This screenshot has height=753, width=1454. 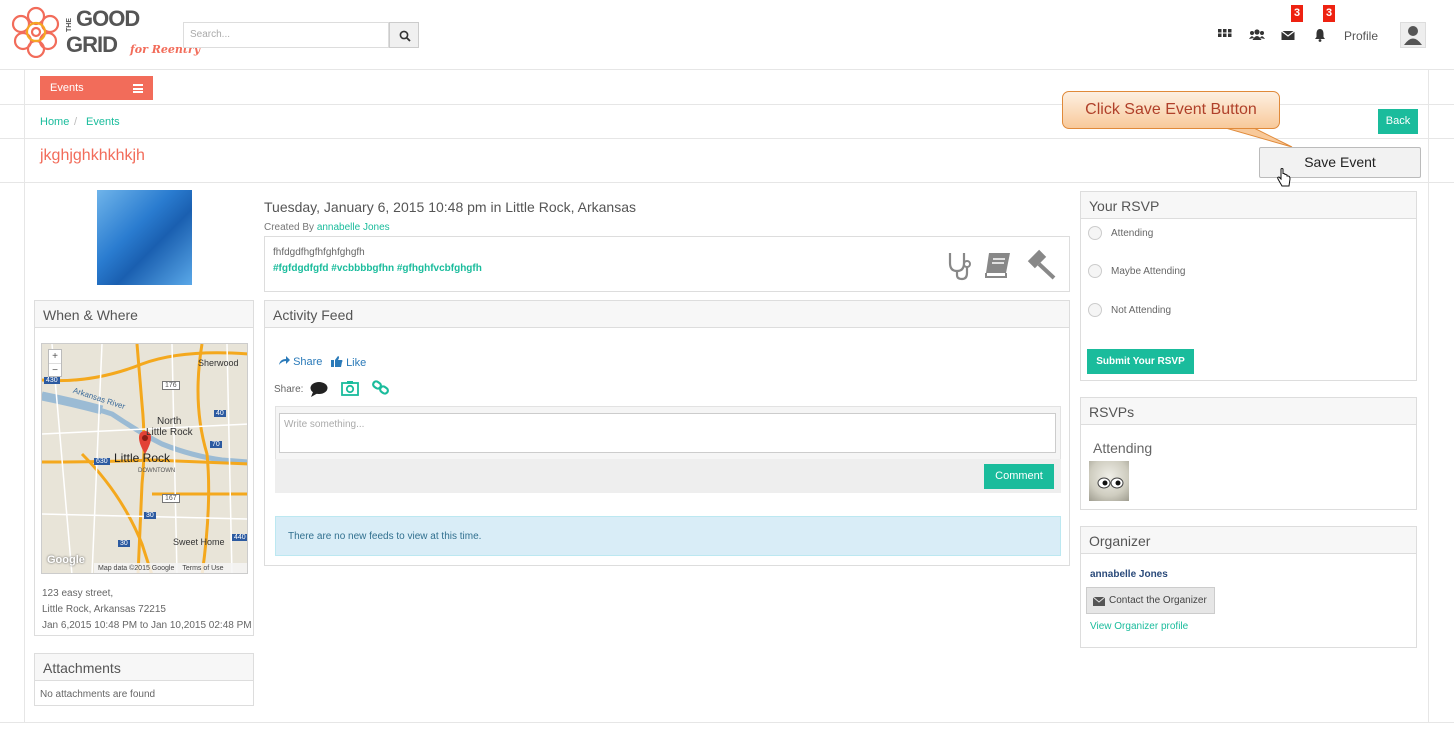 What do you see at coordinates (78, 593) in the screenshot?
I see `address-line-1: 123 easy street,` at bounding box center [78, 593].